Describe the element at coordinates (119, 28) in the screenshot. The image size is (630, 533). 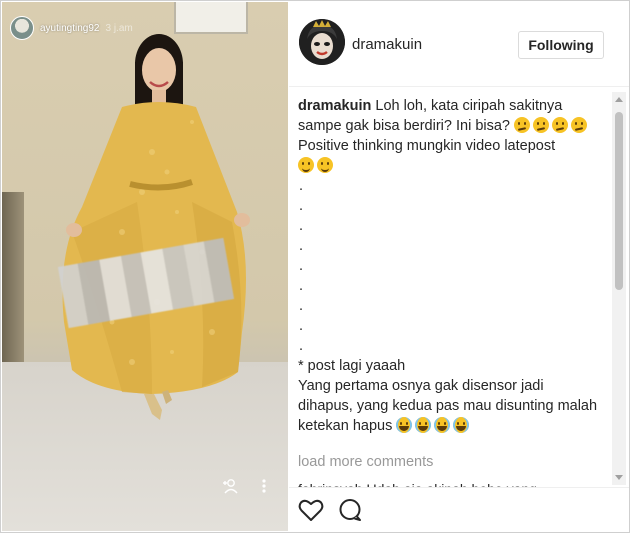
I see `story-timestamp: 3 j.am` at that location.